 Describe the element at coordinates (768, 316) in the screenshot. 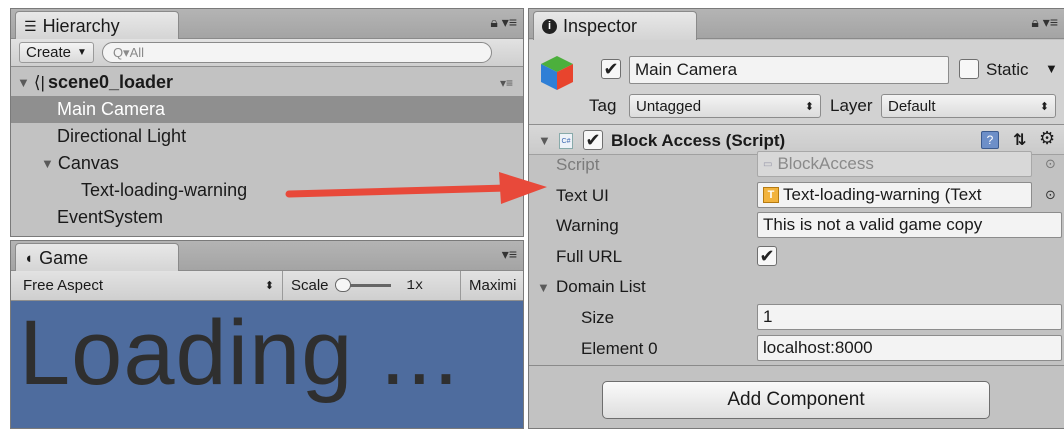

I see `size-value: 1` at that location.